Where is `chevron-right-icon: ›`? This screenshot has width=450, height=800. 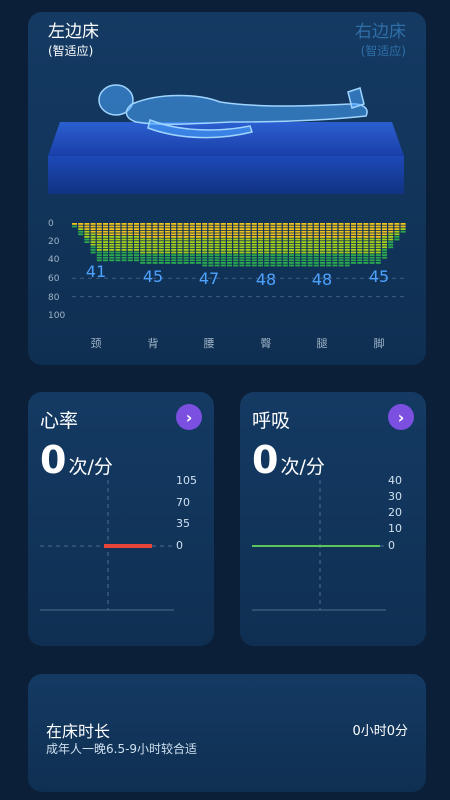
chevron-right-icon: › is located at coordinates (189, 417).